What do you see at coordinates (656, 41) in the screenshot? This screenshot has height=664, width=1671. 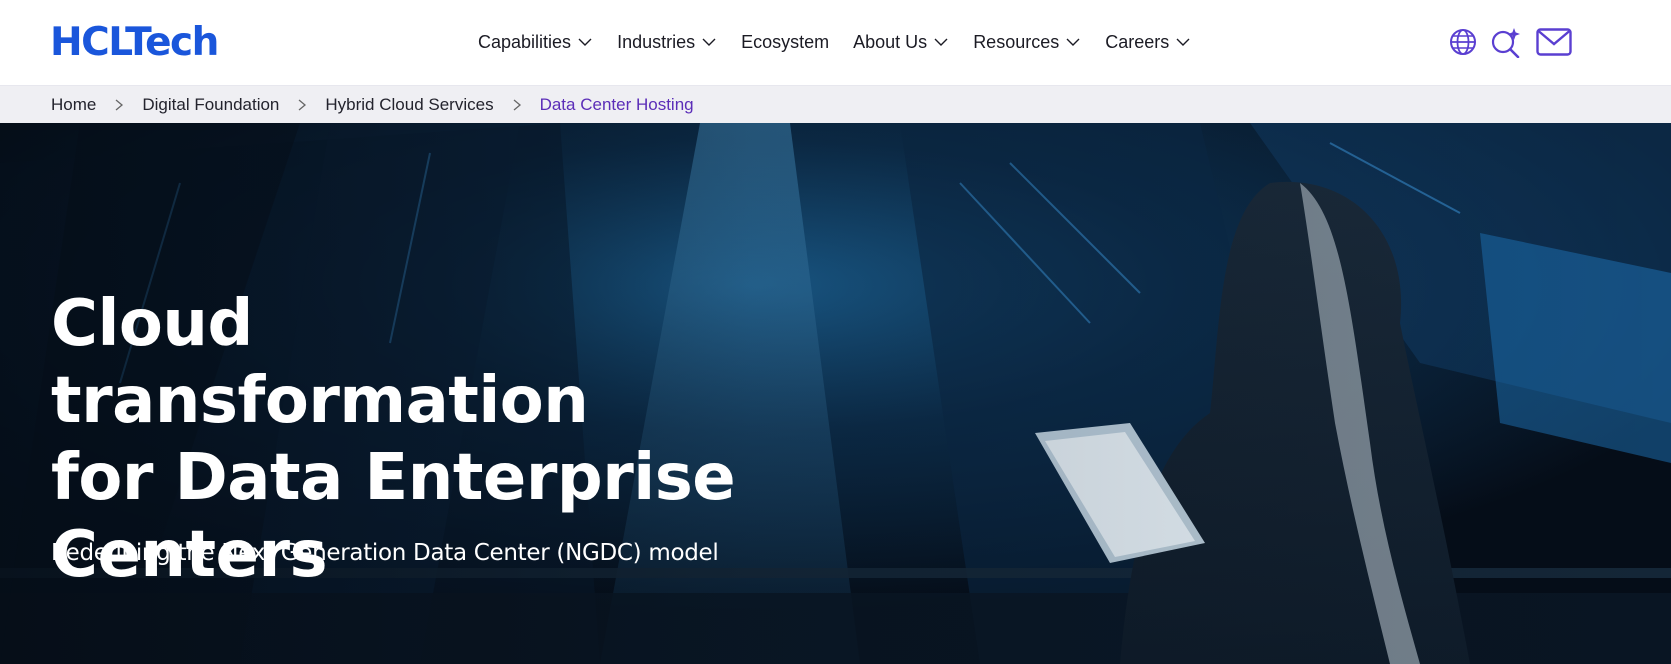 I see `nav-label: Industries` at bounding box center [656, 41].